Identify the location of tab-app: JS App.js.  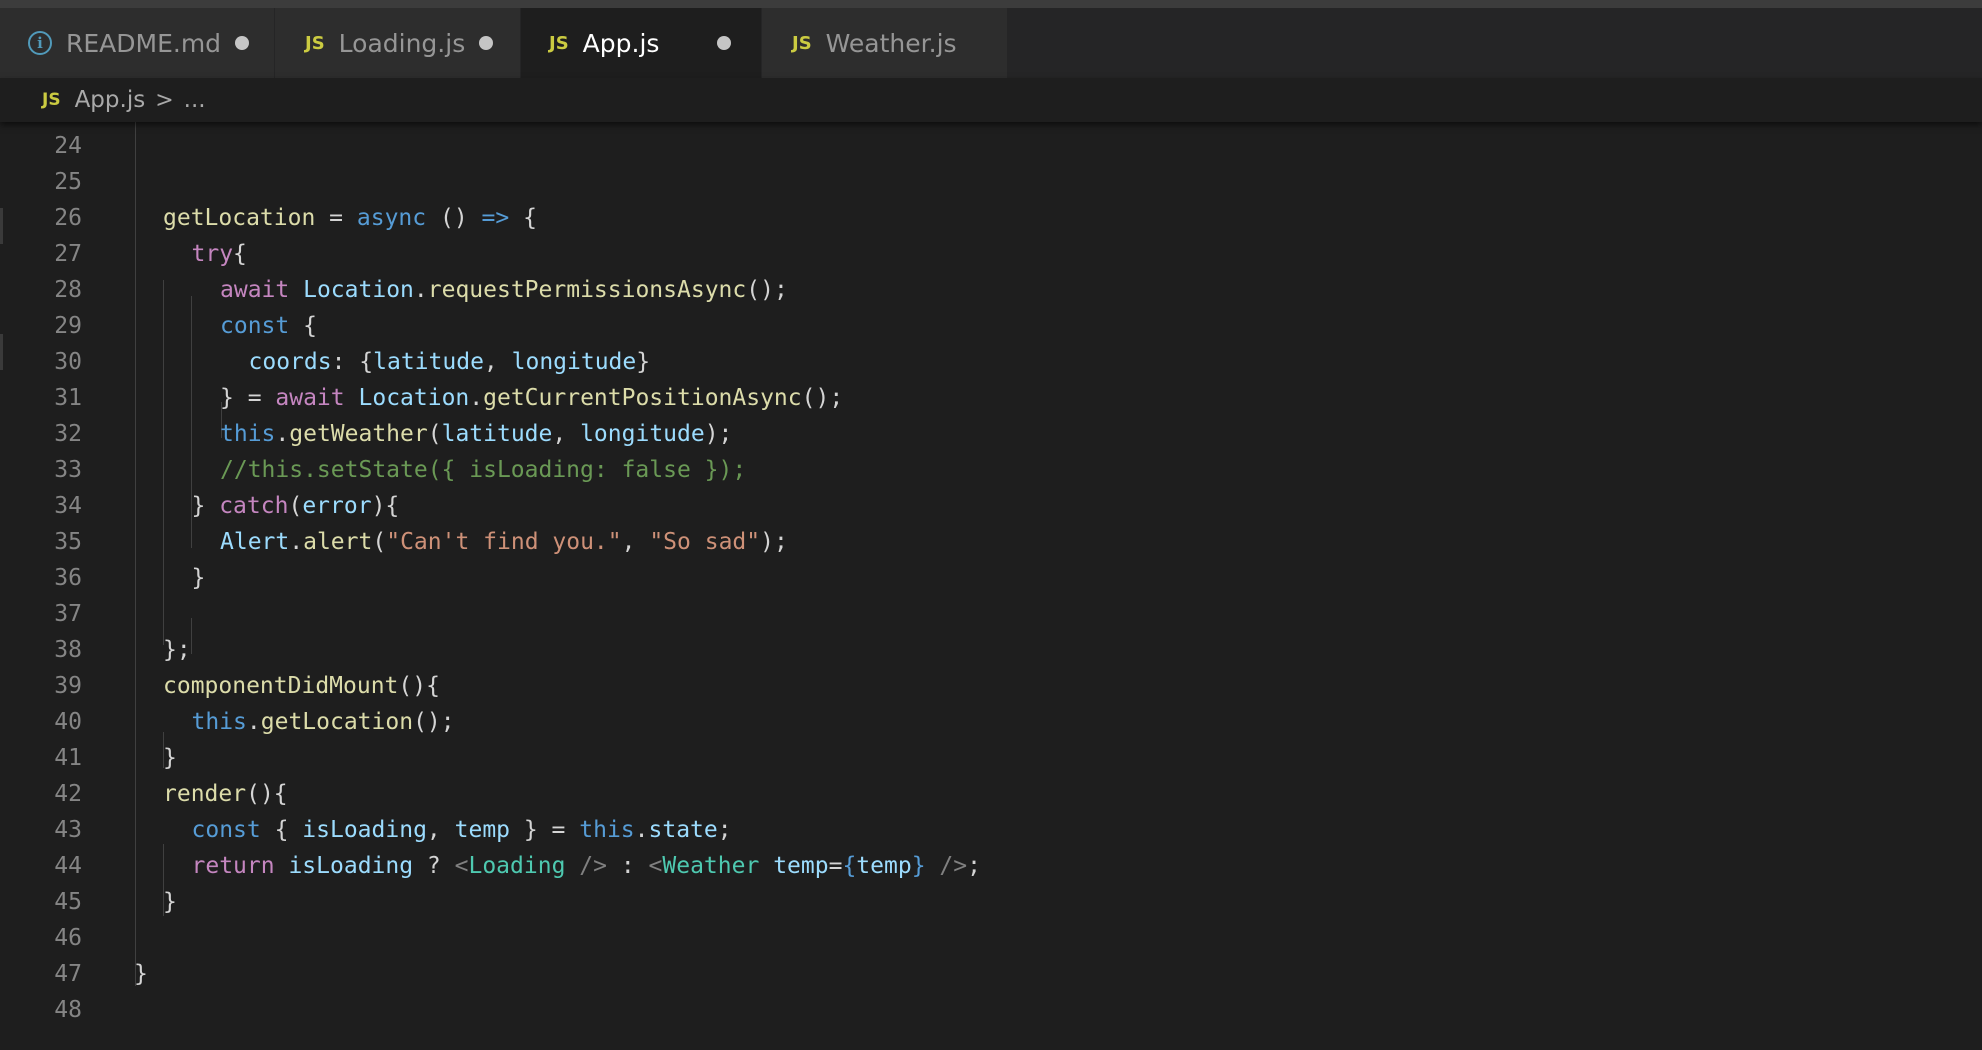
(641, 43).